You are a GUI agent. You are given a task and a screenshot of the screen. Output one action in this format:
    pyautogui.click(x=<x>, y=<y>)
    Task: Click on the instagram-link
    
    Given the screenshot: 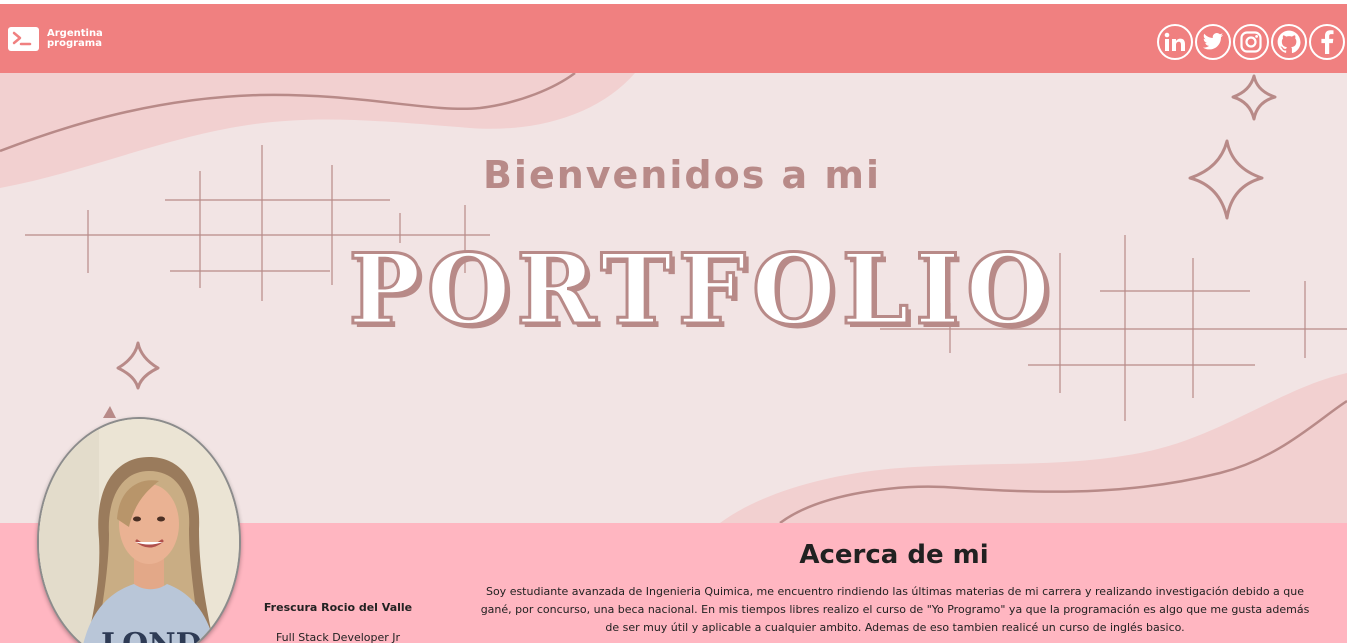 What is the action you would take?
    pyautogui.click(x=1251, y=42)
    